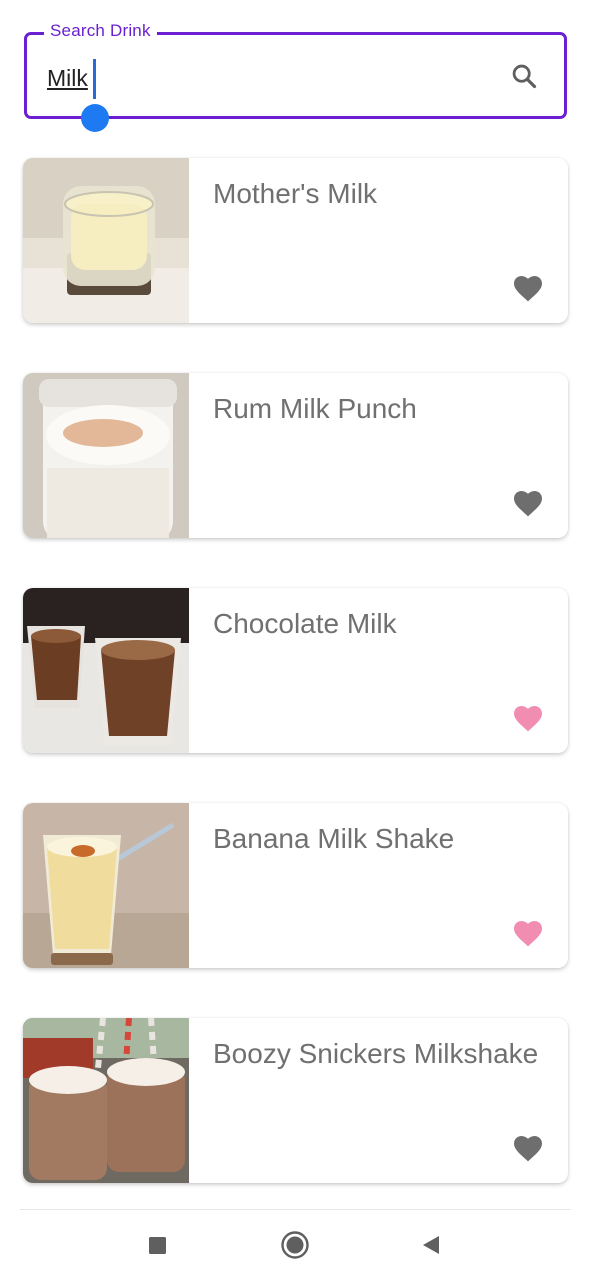 This screenshot has height=1280, width=591. I want to click on drink-name: Mother's Milk, so click(295, 193).